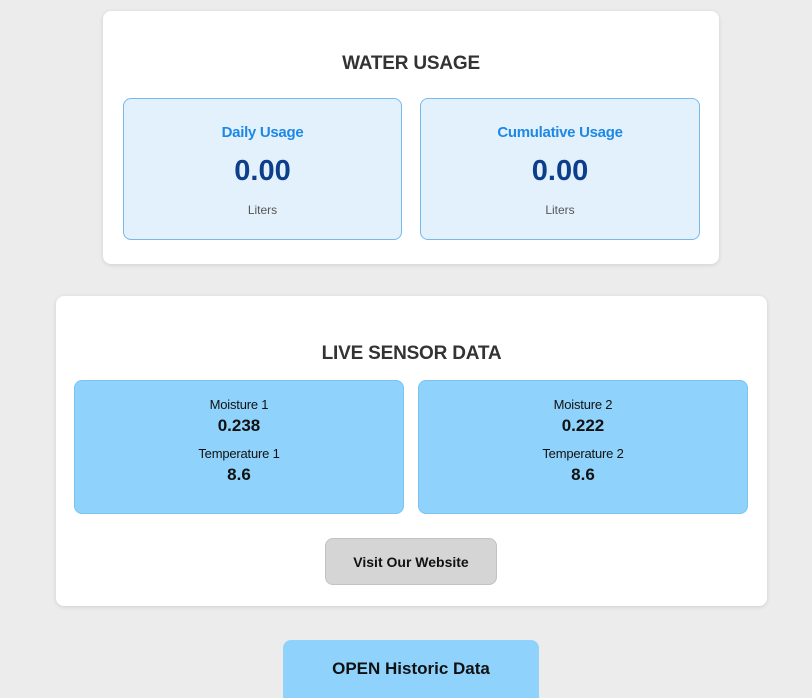 The width and height of the screenshot is (812, 698). I want to click on sensor-box-2: Moisture 2 0.222 Temperature 2 8.6, so click(583, 447).